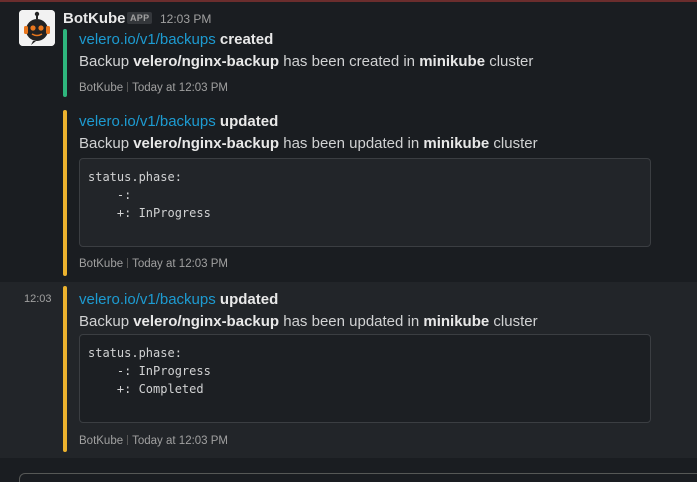  Describe the element at coordinates (94, 18) in the screenshot. I see `sender-name: BotKube` at that location.